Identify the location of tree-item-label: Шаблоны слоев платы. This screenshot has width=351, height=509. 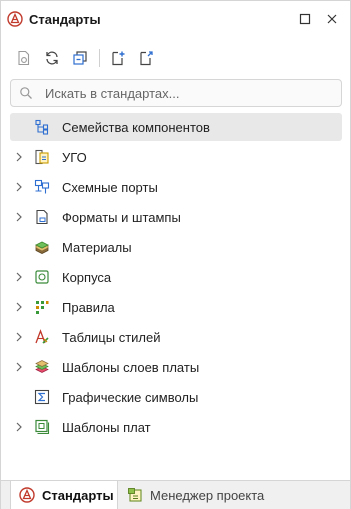
(131, 367).